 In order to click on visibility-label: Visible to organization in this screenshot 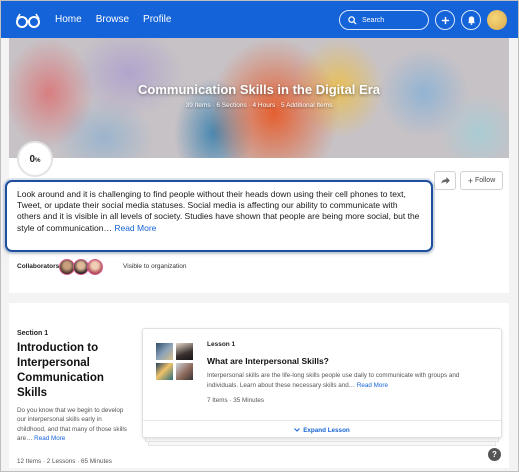, I will do `click(155, 266)`.